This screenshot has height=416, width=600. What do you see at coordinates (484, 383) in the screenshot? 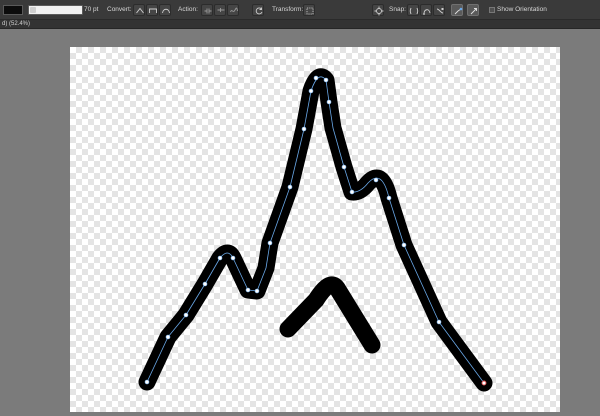
I see `end-node` at bounding box center [484, 383].